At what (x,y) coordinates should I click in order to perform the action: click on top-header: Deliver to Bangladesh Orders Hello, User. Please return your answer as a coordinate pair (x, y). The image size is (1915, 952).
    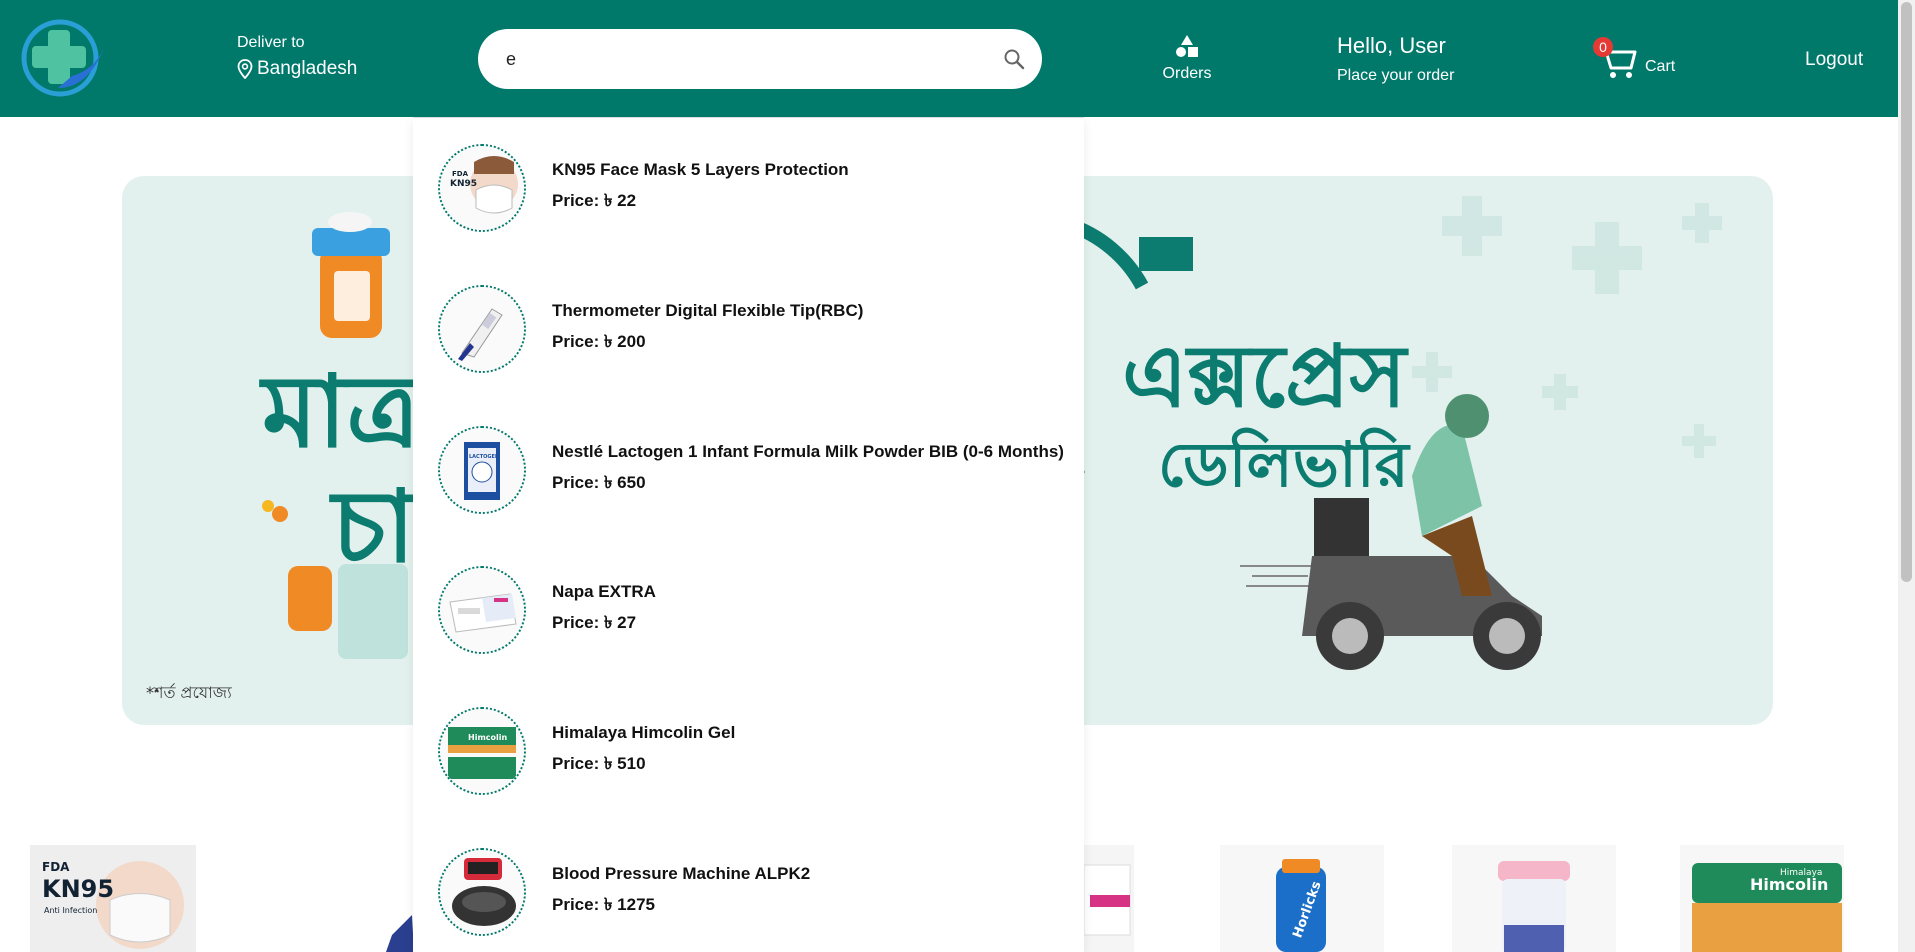
    Looking at the image, I should click on (949, 58).